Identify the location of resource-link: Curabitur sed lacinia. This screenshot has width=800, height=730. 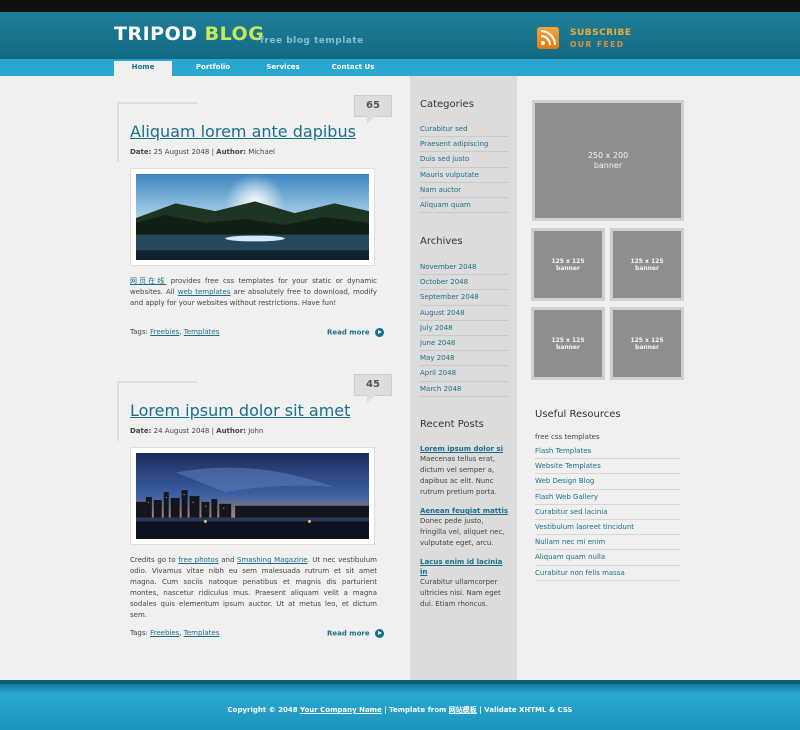
(607, 512).